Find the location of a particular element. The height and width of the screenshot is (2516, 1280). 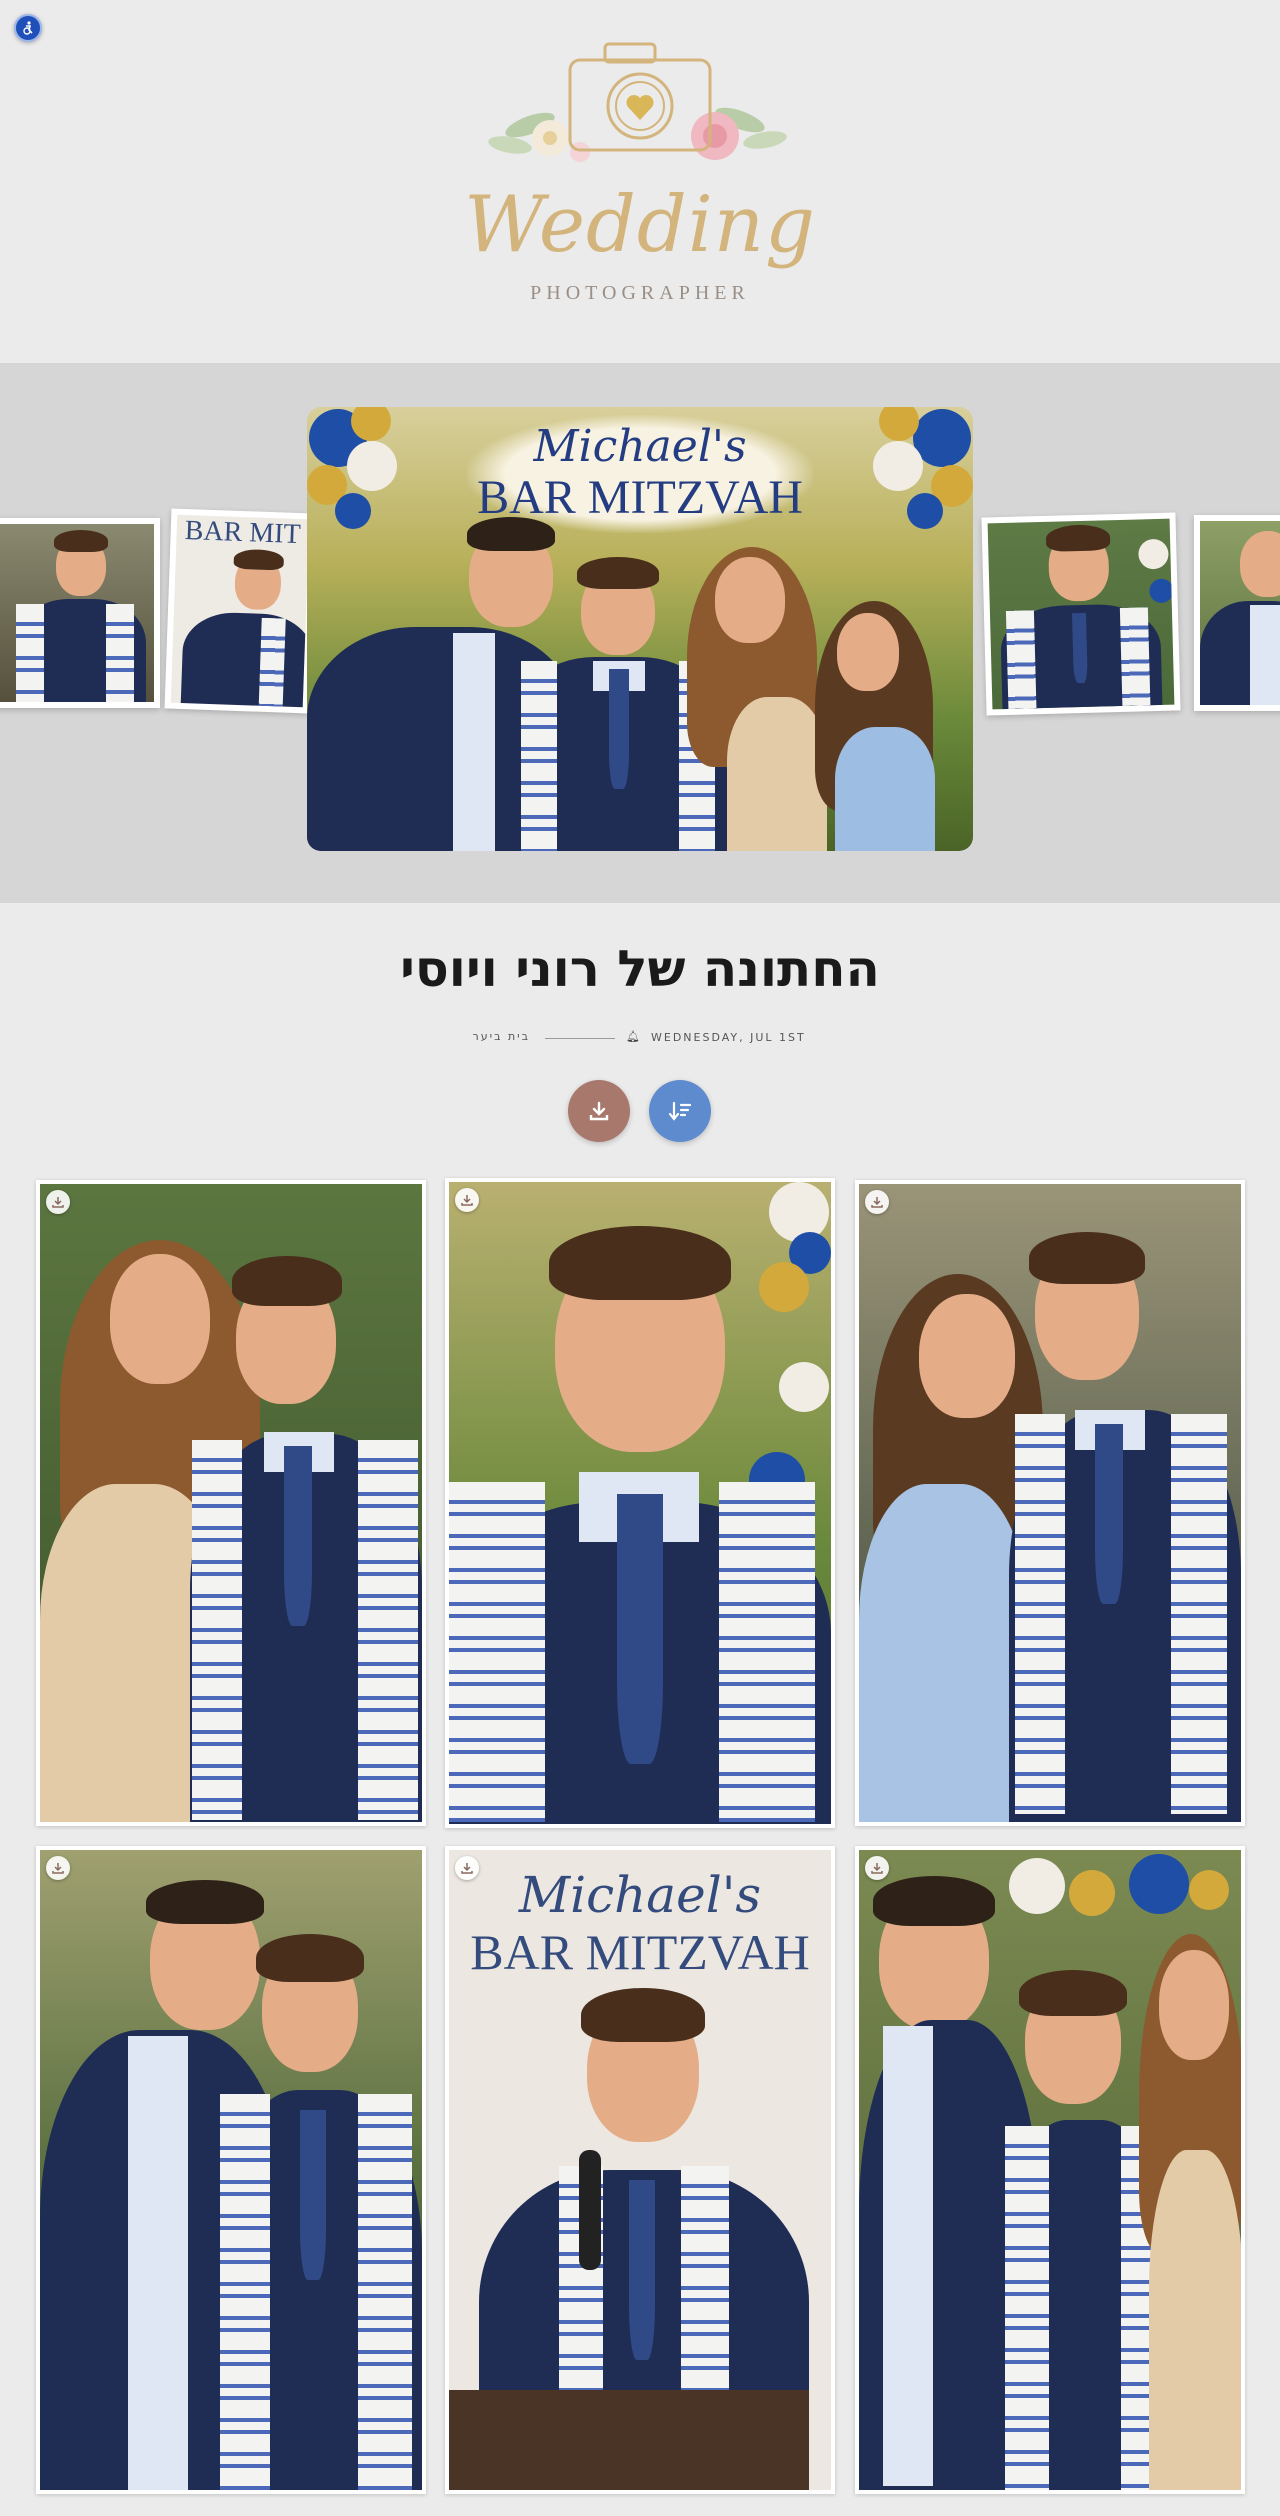

site-logo: Wedding PHOTOGRAPHER is located at coordinates (640, 180).